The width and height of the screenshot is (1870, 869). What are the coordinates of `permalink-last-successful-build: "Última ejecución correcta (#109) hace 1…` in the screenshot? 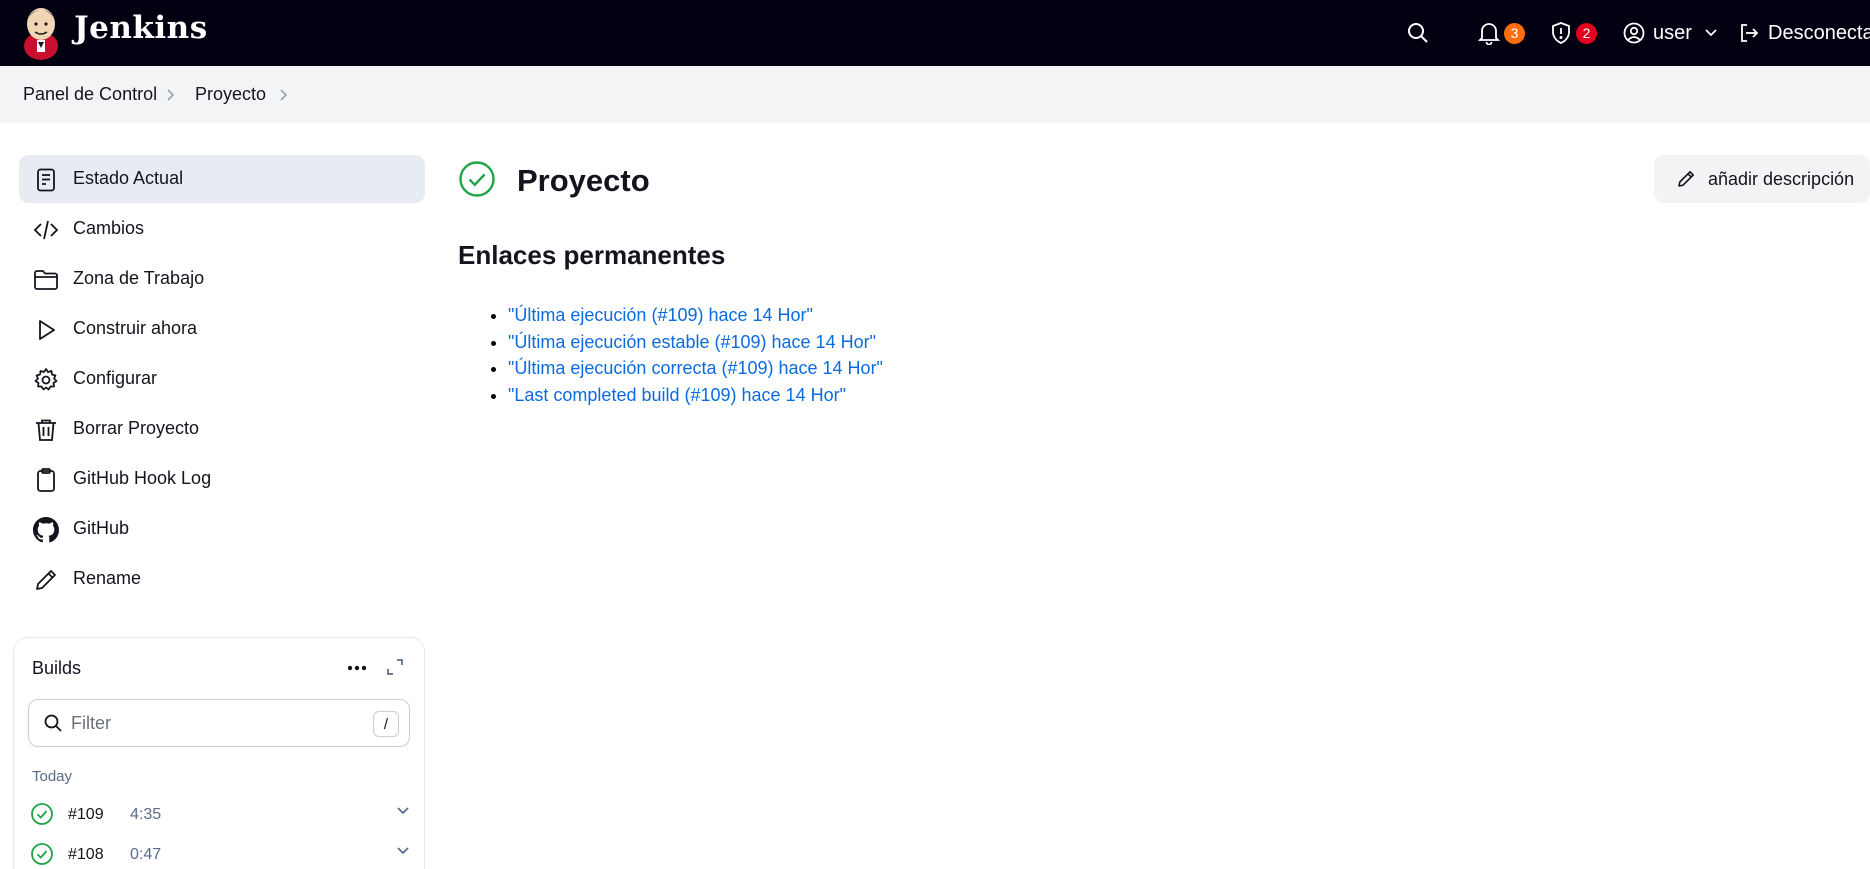 It's located at (695, 368).